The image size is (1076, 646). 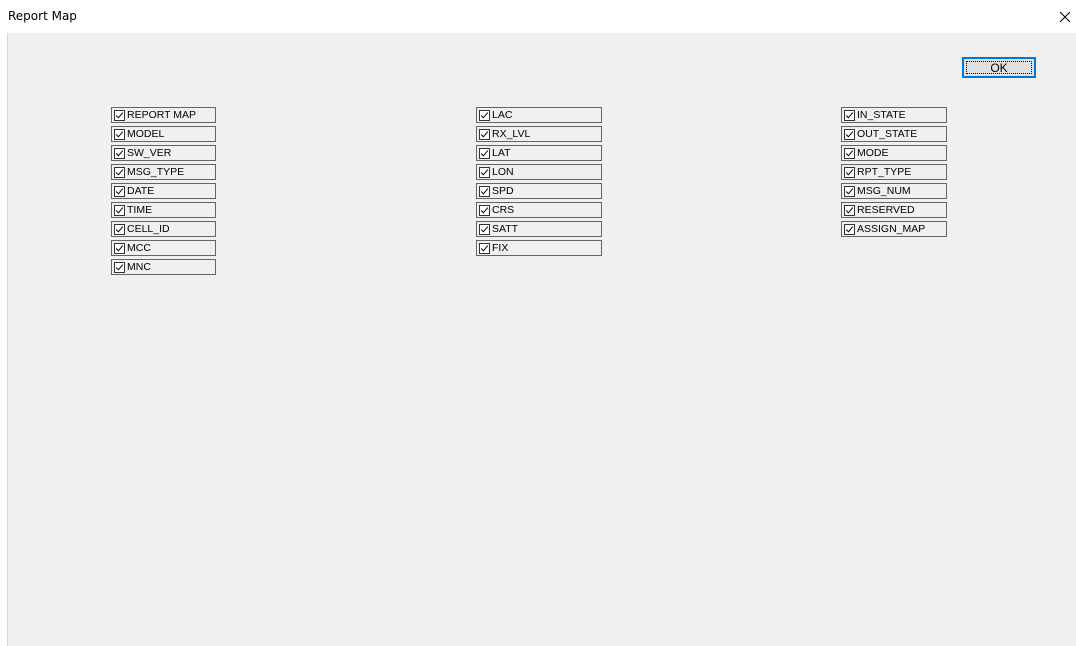 I want to click on checkbox-date: DATE, so click(x=163, y=191).